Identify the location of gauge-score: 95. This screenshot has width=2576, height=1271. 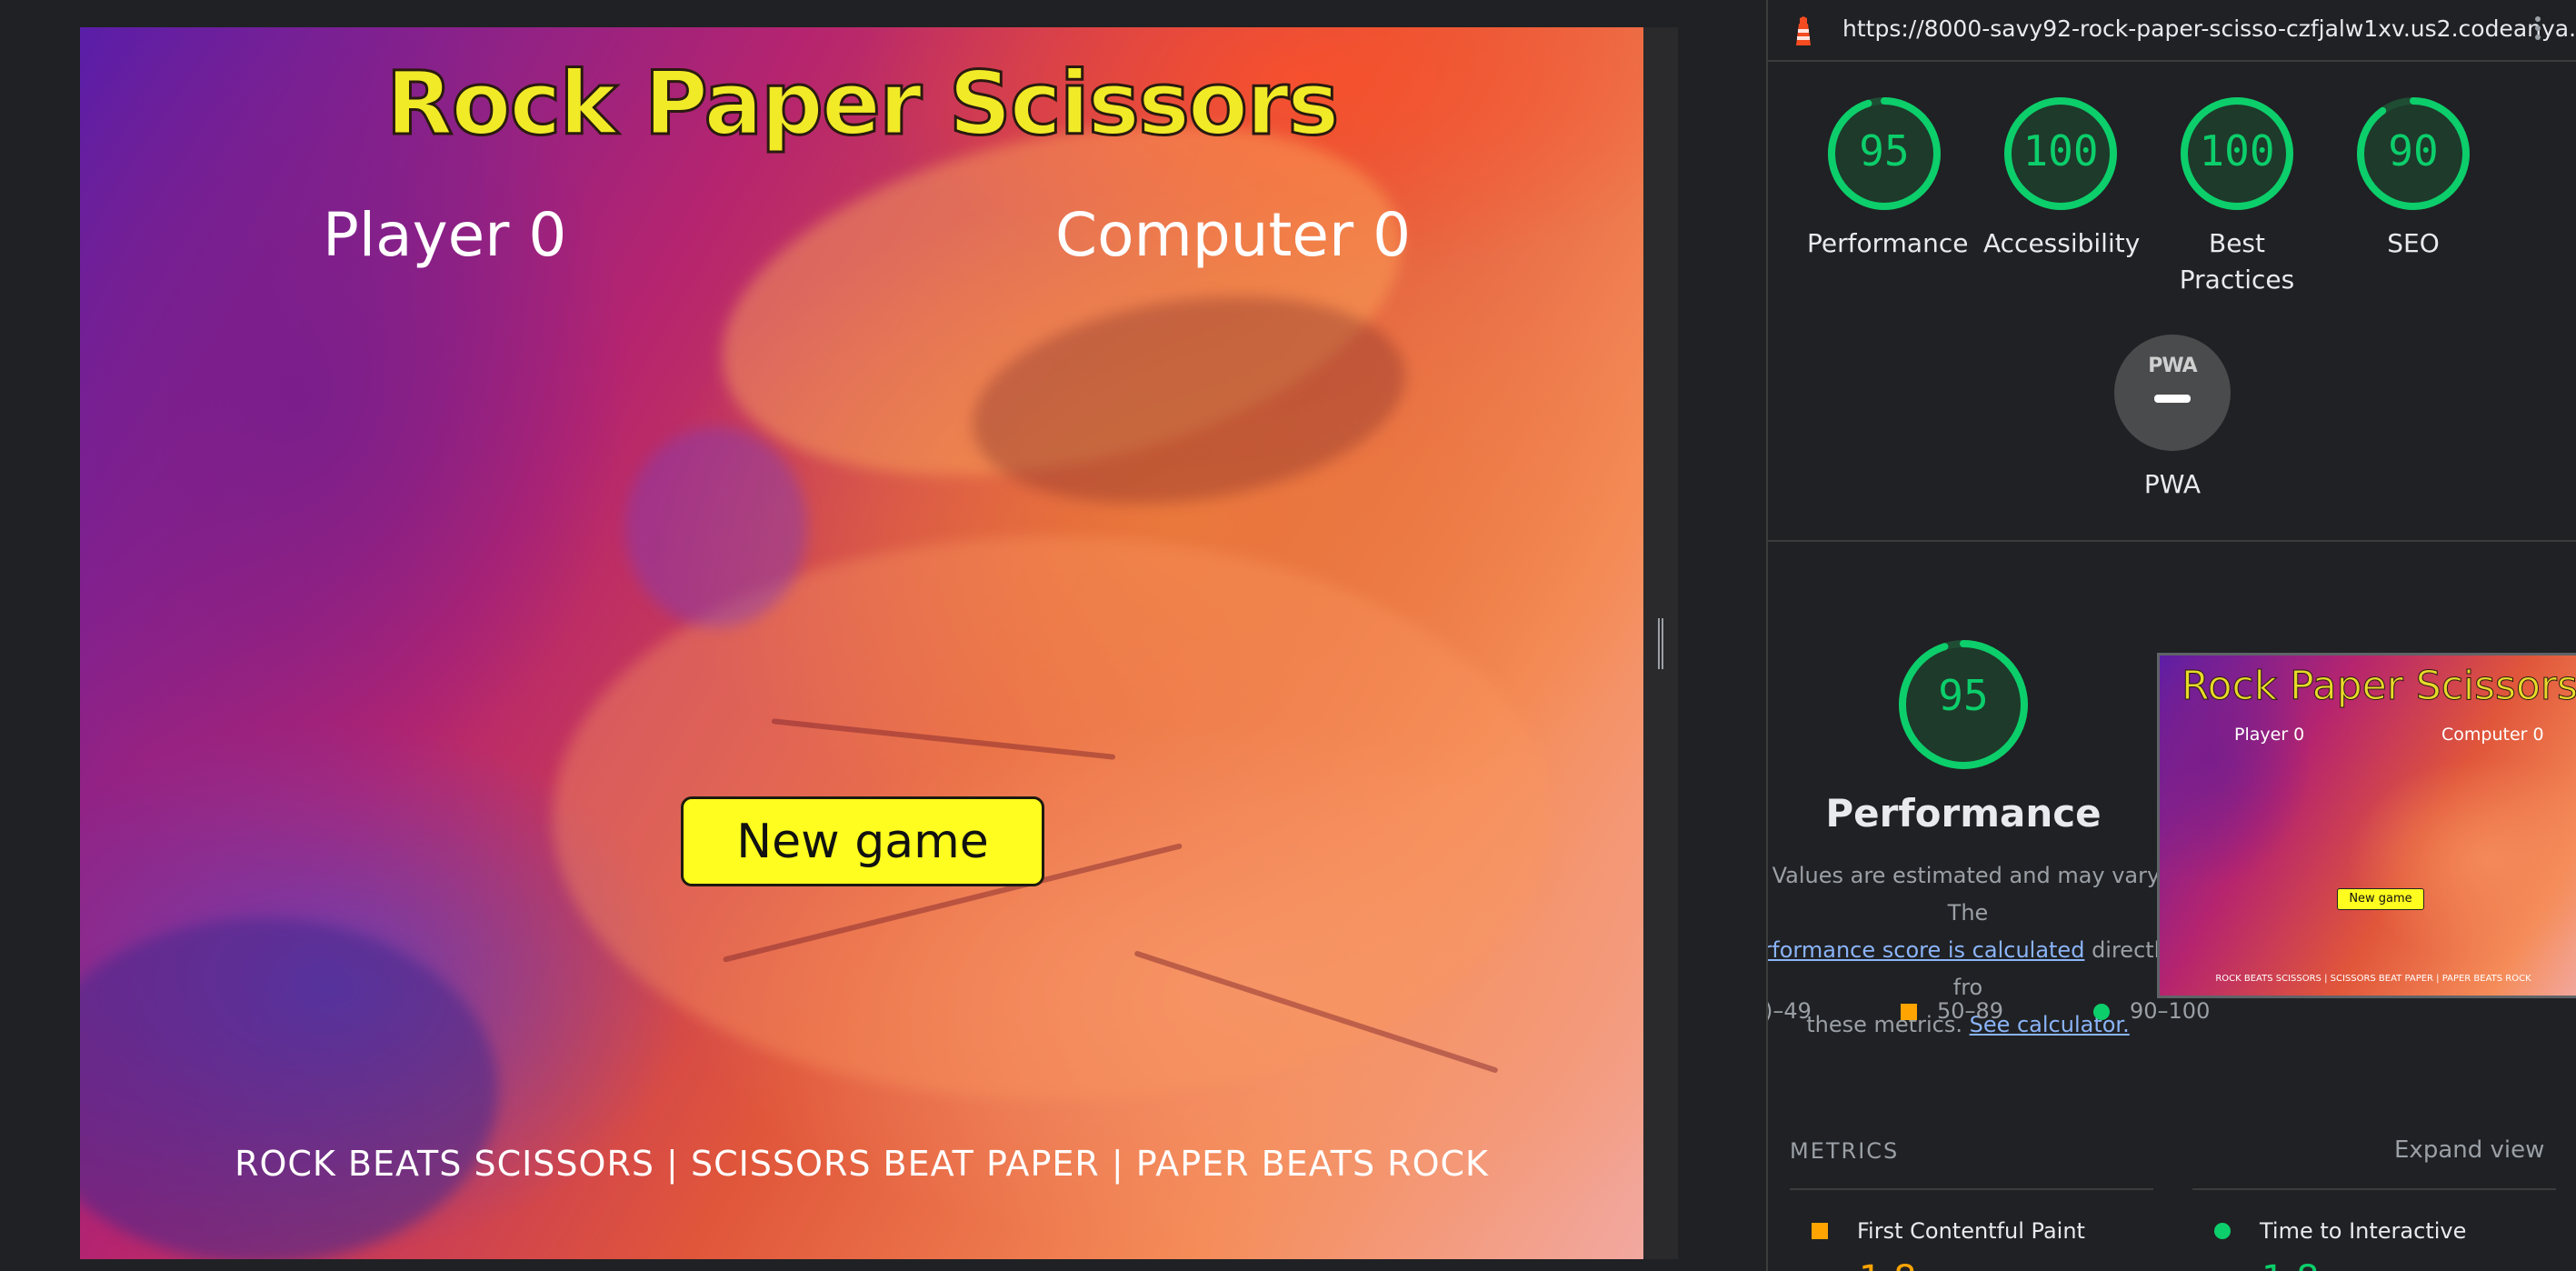
(1884, 150).